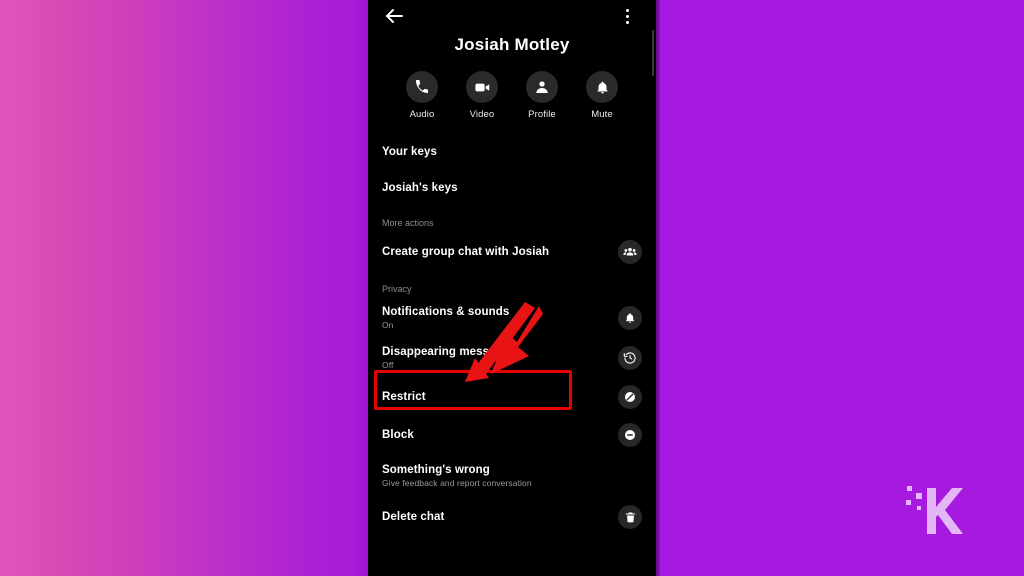 This screenshot has height=576, width=1024. Describe the element at coordinates (420, 188) in the screenshot. I see `list-item-title: Josiah's keys` at that location.